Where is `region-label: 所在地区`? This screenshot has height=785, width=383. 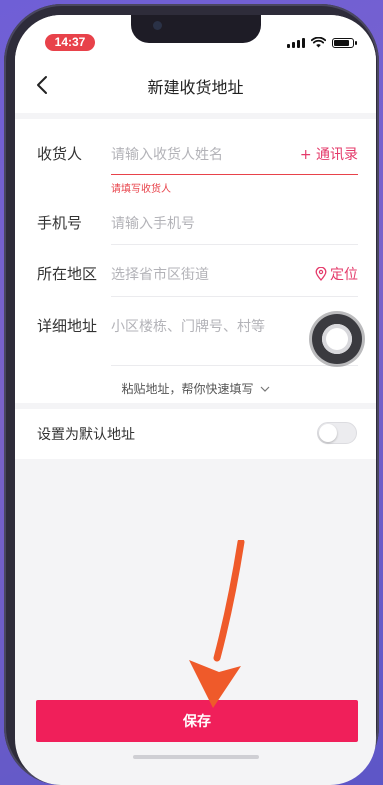
region-label: 所在地区 is located at coordinates (67, 274).